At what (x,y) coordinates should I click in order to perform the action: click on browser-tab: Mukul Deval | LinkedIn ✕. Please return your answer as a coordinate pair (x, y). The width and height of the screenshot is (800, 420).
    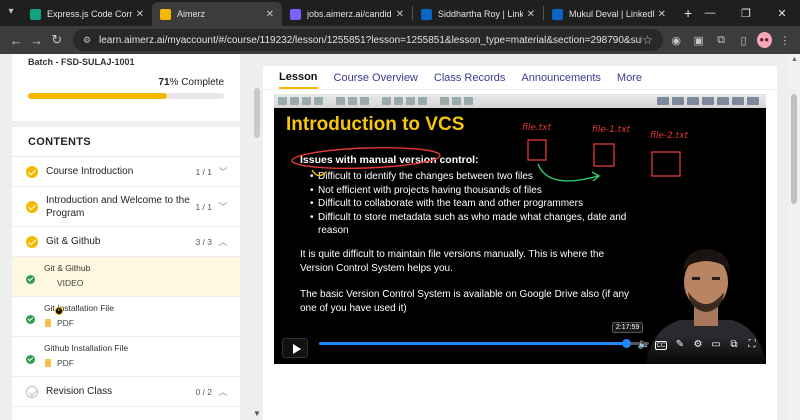
    Looking at the image, I should click on (609, 14).